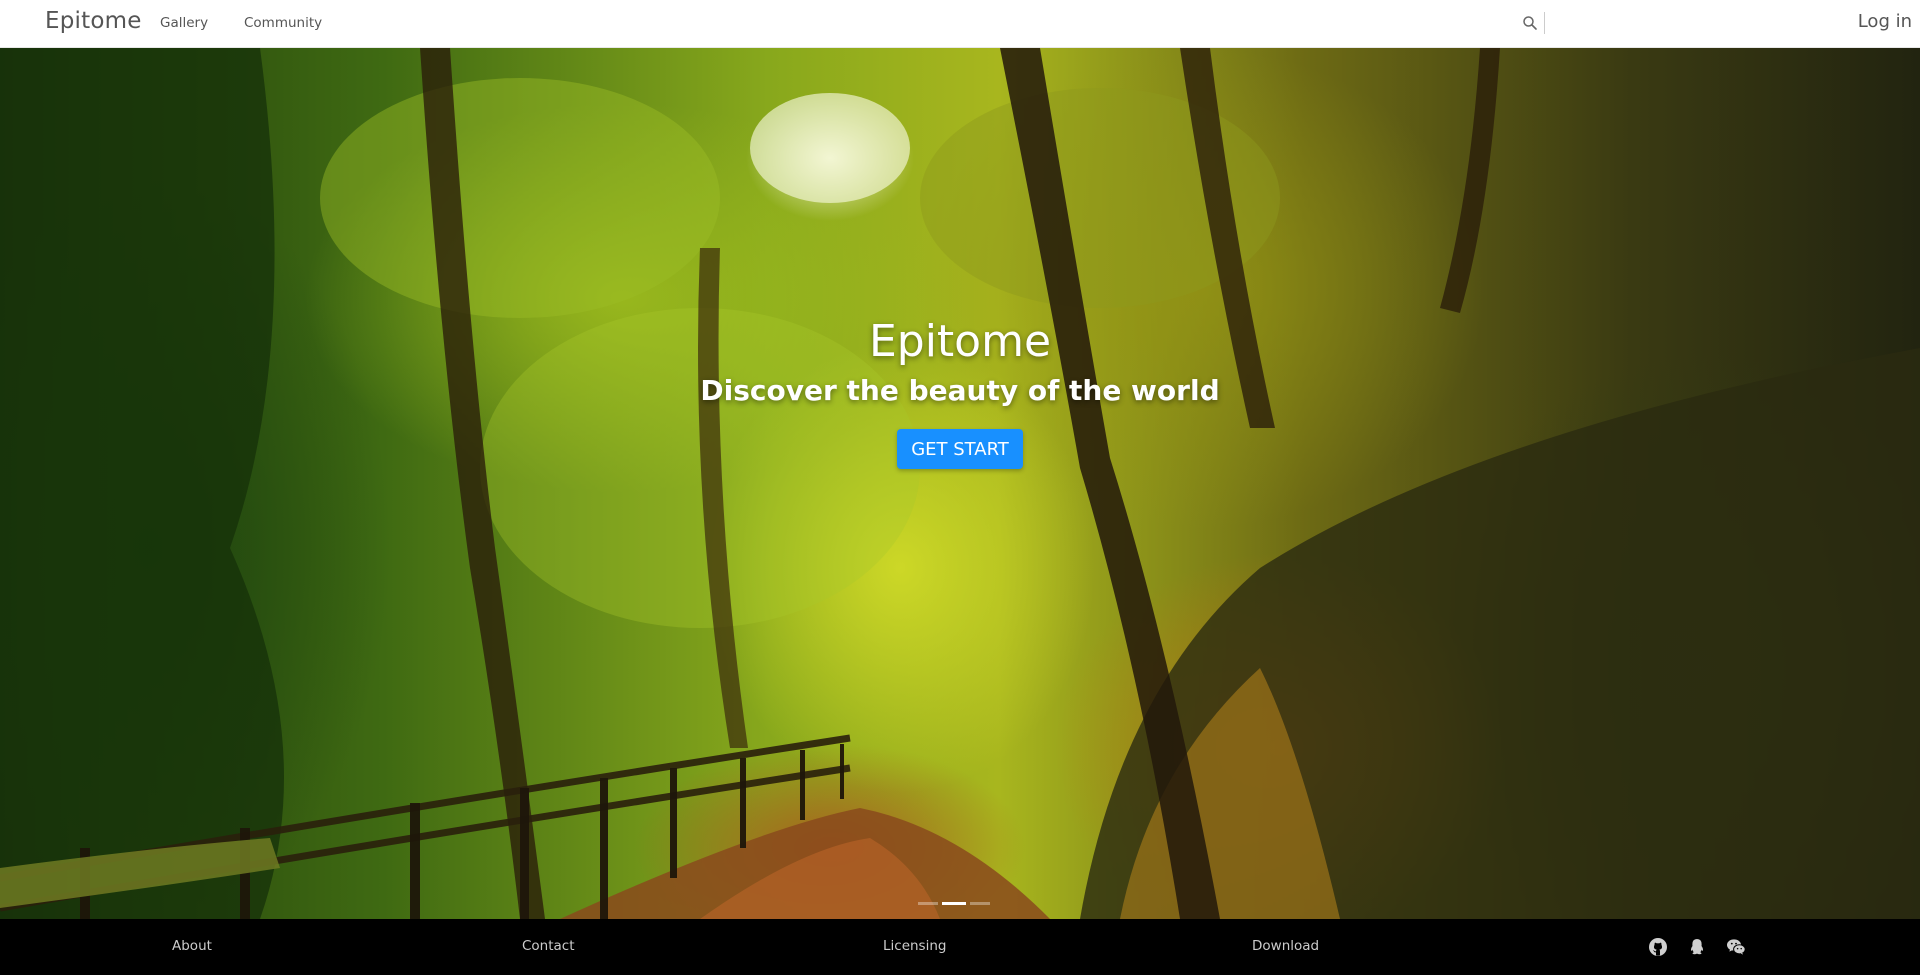 This screenshot has width=1920, height=975. What do you see at coordinates (93, 21) in the screenshot?
I see `brand-logo: Epitome` at bounding box center [93, 21].